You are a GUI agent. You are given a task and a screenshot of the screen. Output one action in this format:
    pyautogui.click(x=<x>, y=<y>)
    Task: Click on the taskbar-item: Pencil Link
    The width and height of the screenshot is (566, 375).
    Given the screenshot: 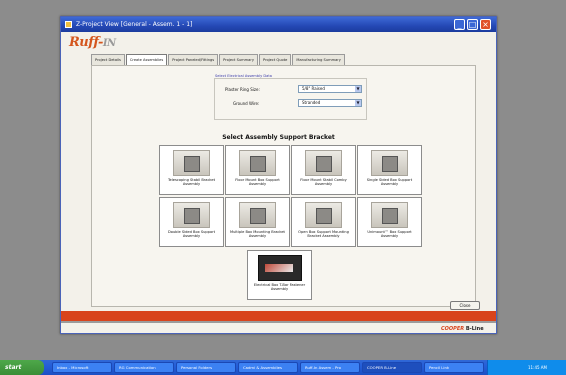 What is the action you would take?
    pyautogui.click(x=454, y=367)
    